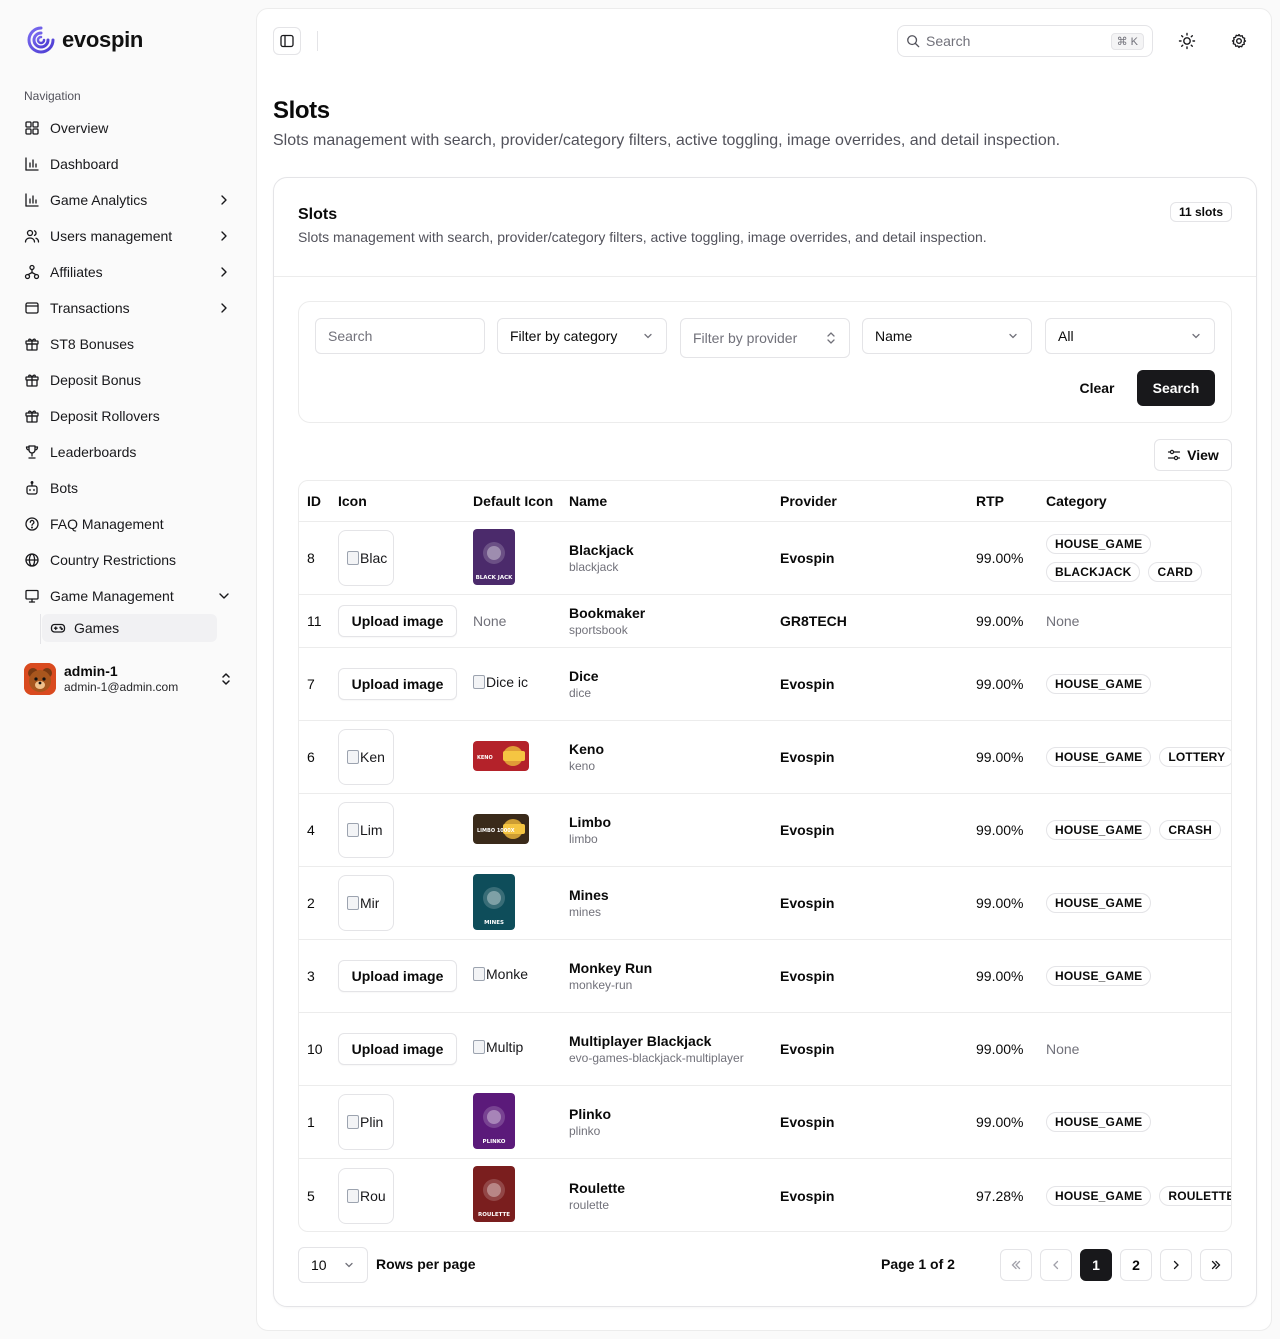  I want to click on column-header: ID, so click(314, 501).